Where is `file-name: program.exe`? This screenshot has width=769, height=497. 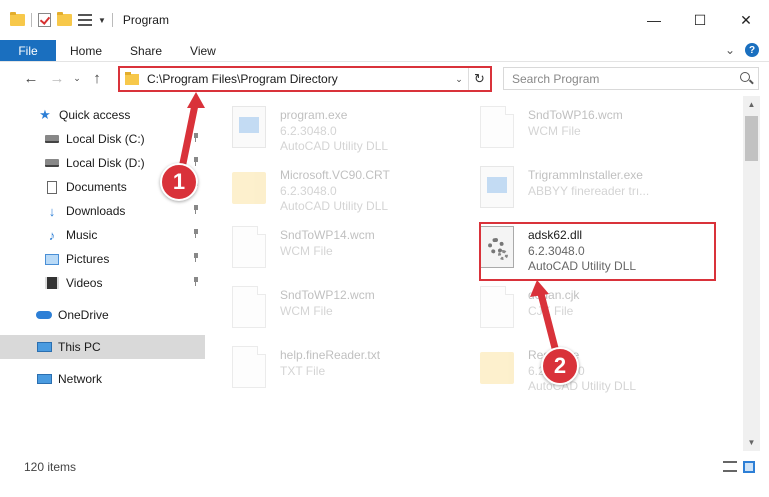
file-name: program.exe is located at coordinates (314, 115).